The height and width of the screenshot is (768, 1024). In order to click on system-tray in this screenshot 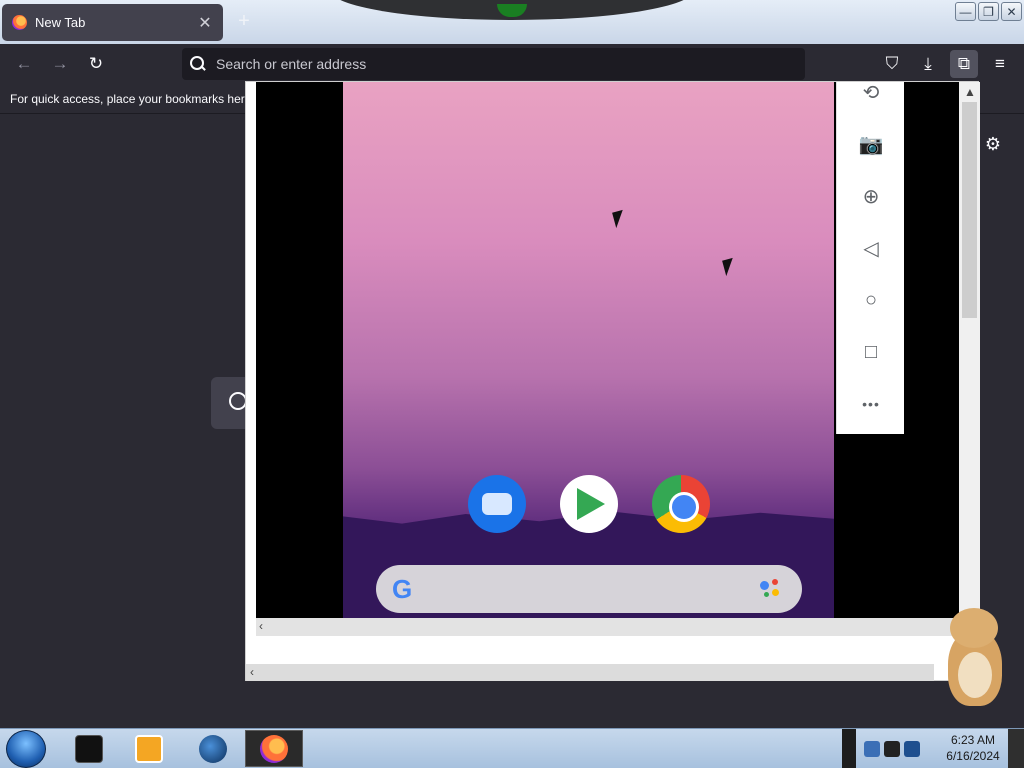, I will do `click(899, 748)`.